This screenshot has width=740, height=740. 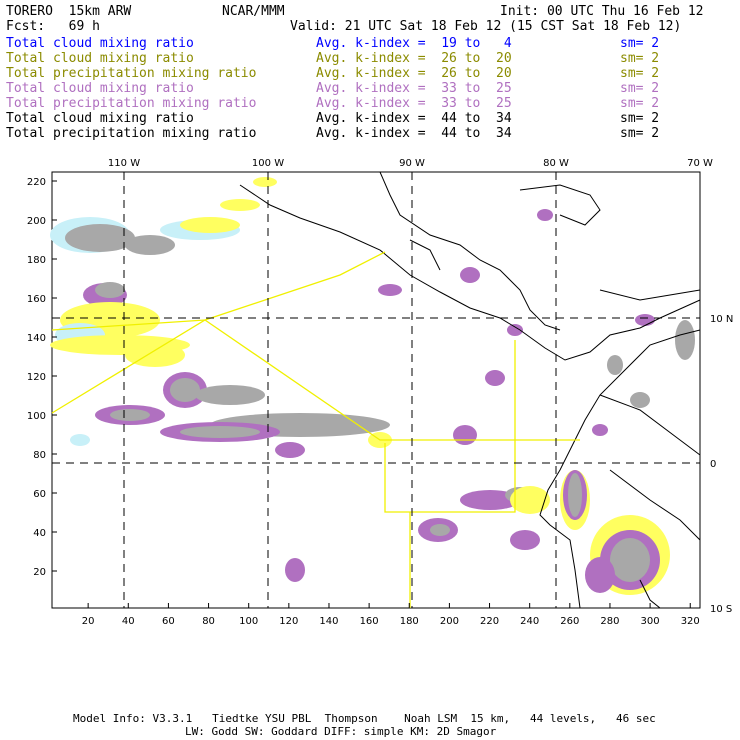 I want to click on x-tick-label: 100, so click(x=248, y=621).